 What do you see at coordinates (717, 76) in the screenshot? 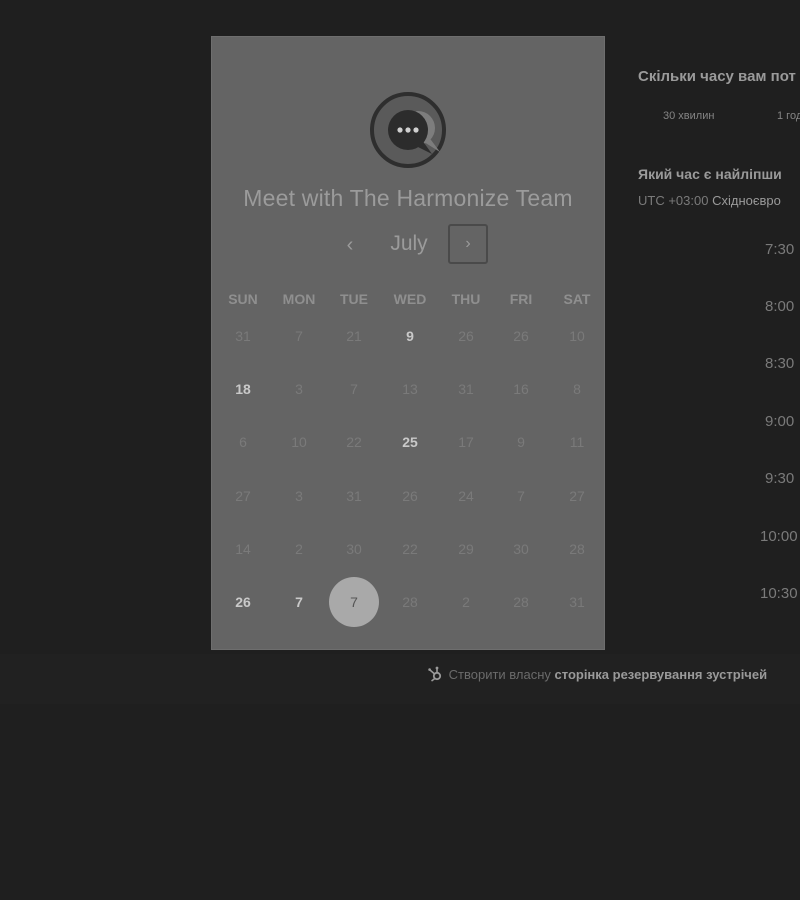
I see `duration-question: Скільки часу вам пот` at bounding box center [717, 76].